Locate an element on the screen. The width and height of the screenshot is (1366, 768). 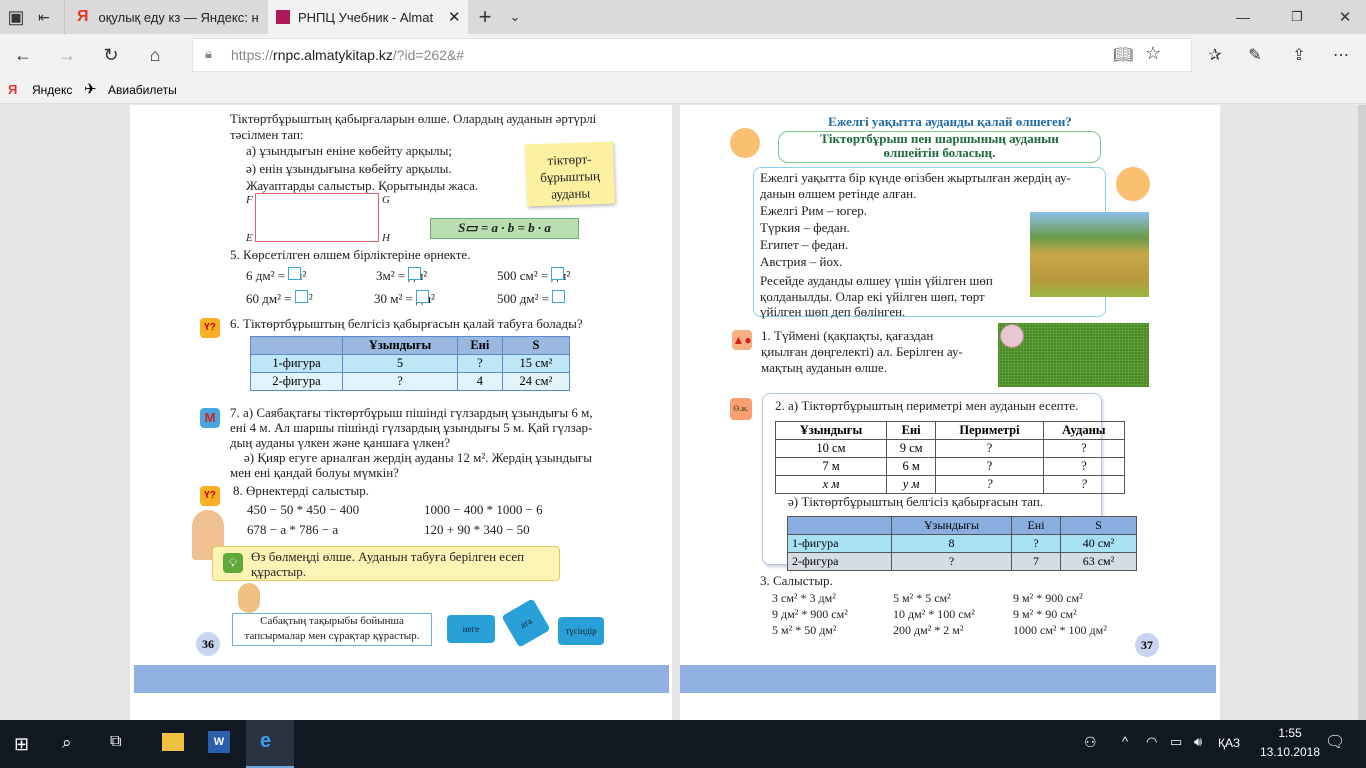
tab-yandex: Я оқулық еду кз — Яндекс: н is located at coordinates (166, 17).